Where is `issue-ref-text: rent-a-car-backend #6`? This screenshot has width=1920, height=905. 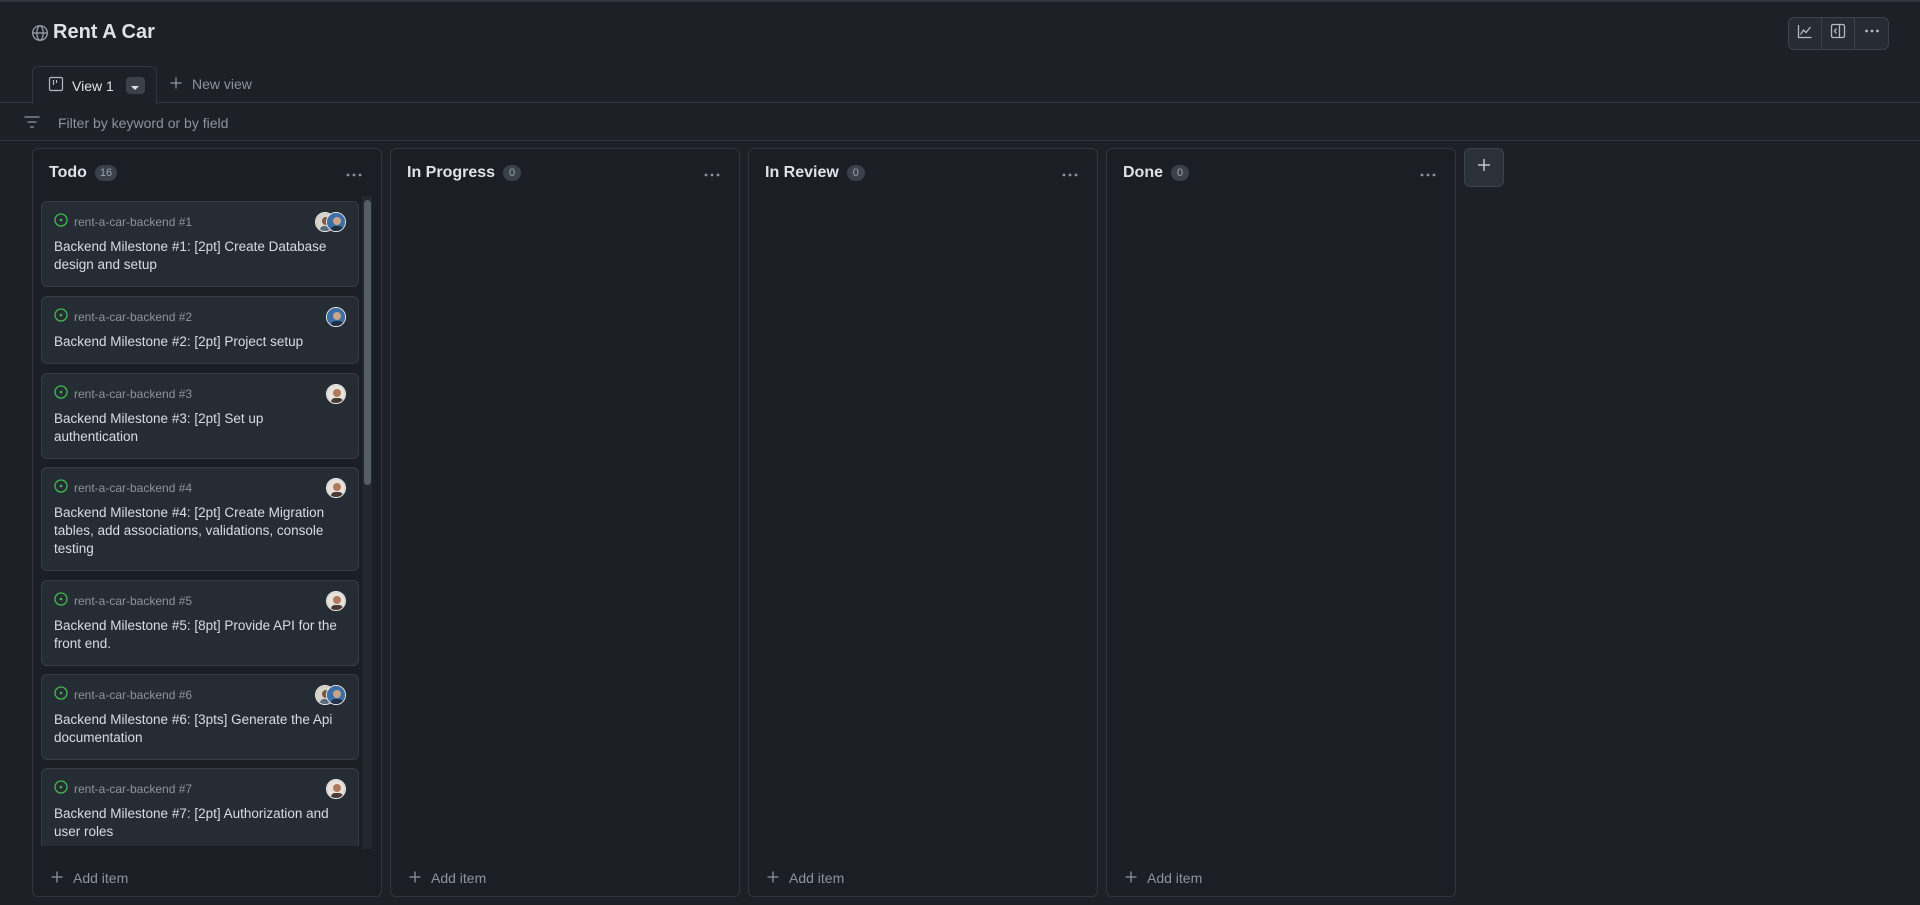
issue-ref-text: rent-a-car-backend #6 is located at coordinates (133, 694).